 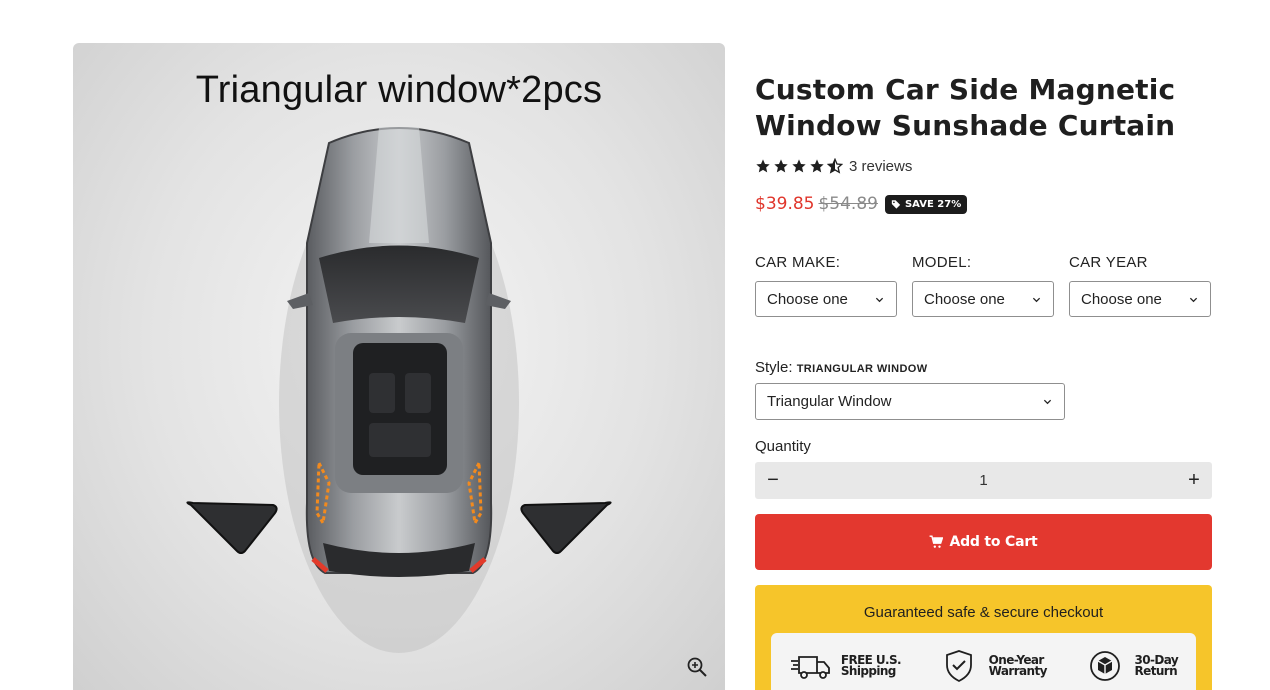 I want to click on car-year-value: Choose one, so click(x=1121, y=299).